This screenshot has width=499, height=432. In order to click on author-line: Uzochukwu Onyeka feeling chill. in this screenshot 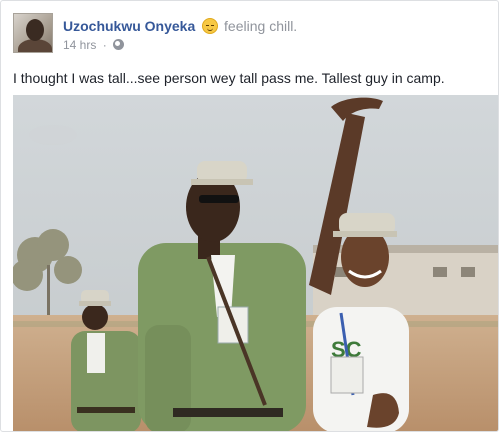, I will do `click(180, 26)`.